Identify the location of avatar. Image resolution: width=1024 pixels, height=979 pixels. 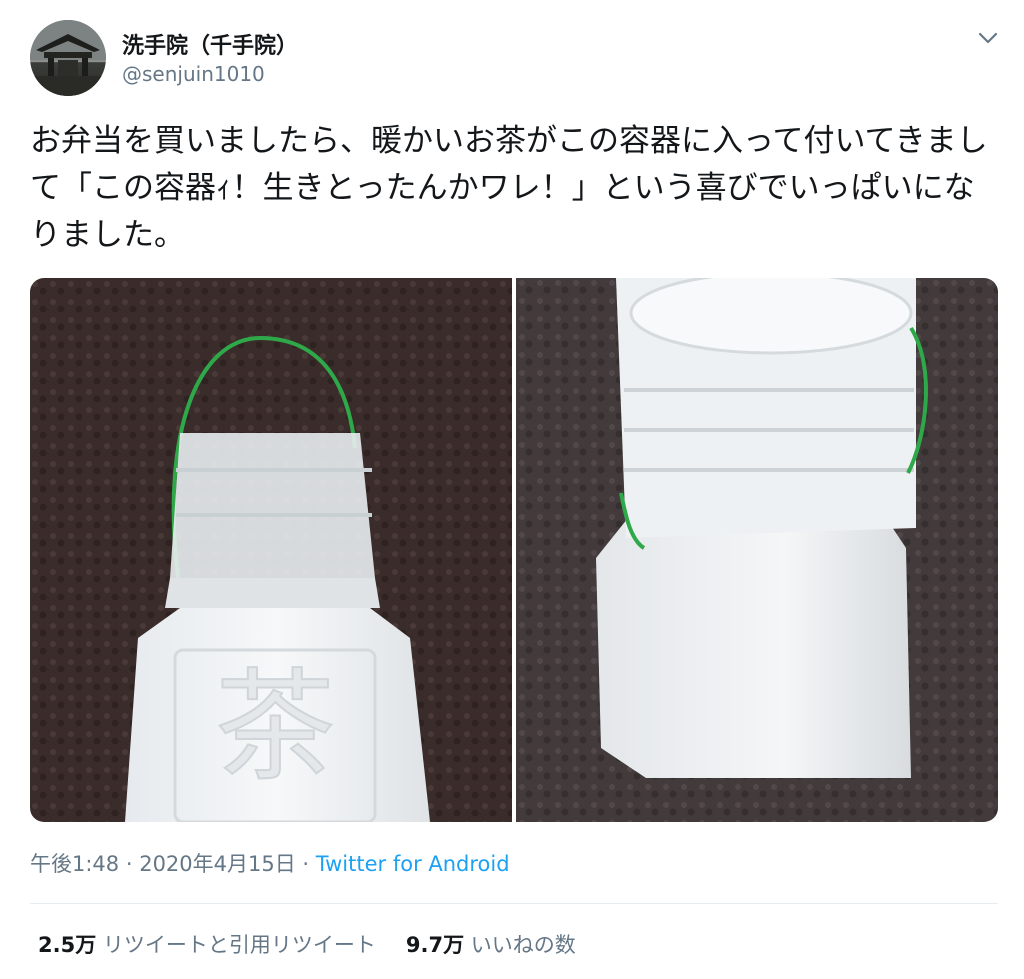
(68, 58).